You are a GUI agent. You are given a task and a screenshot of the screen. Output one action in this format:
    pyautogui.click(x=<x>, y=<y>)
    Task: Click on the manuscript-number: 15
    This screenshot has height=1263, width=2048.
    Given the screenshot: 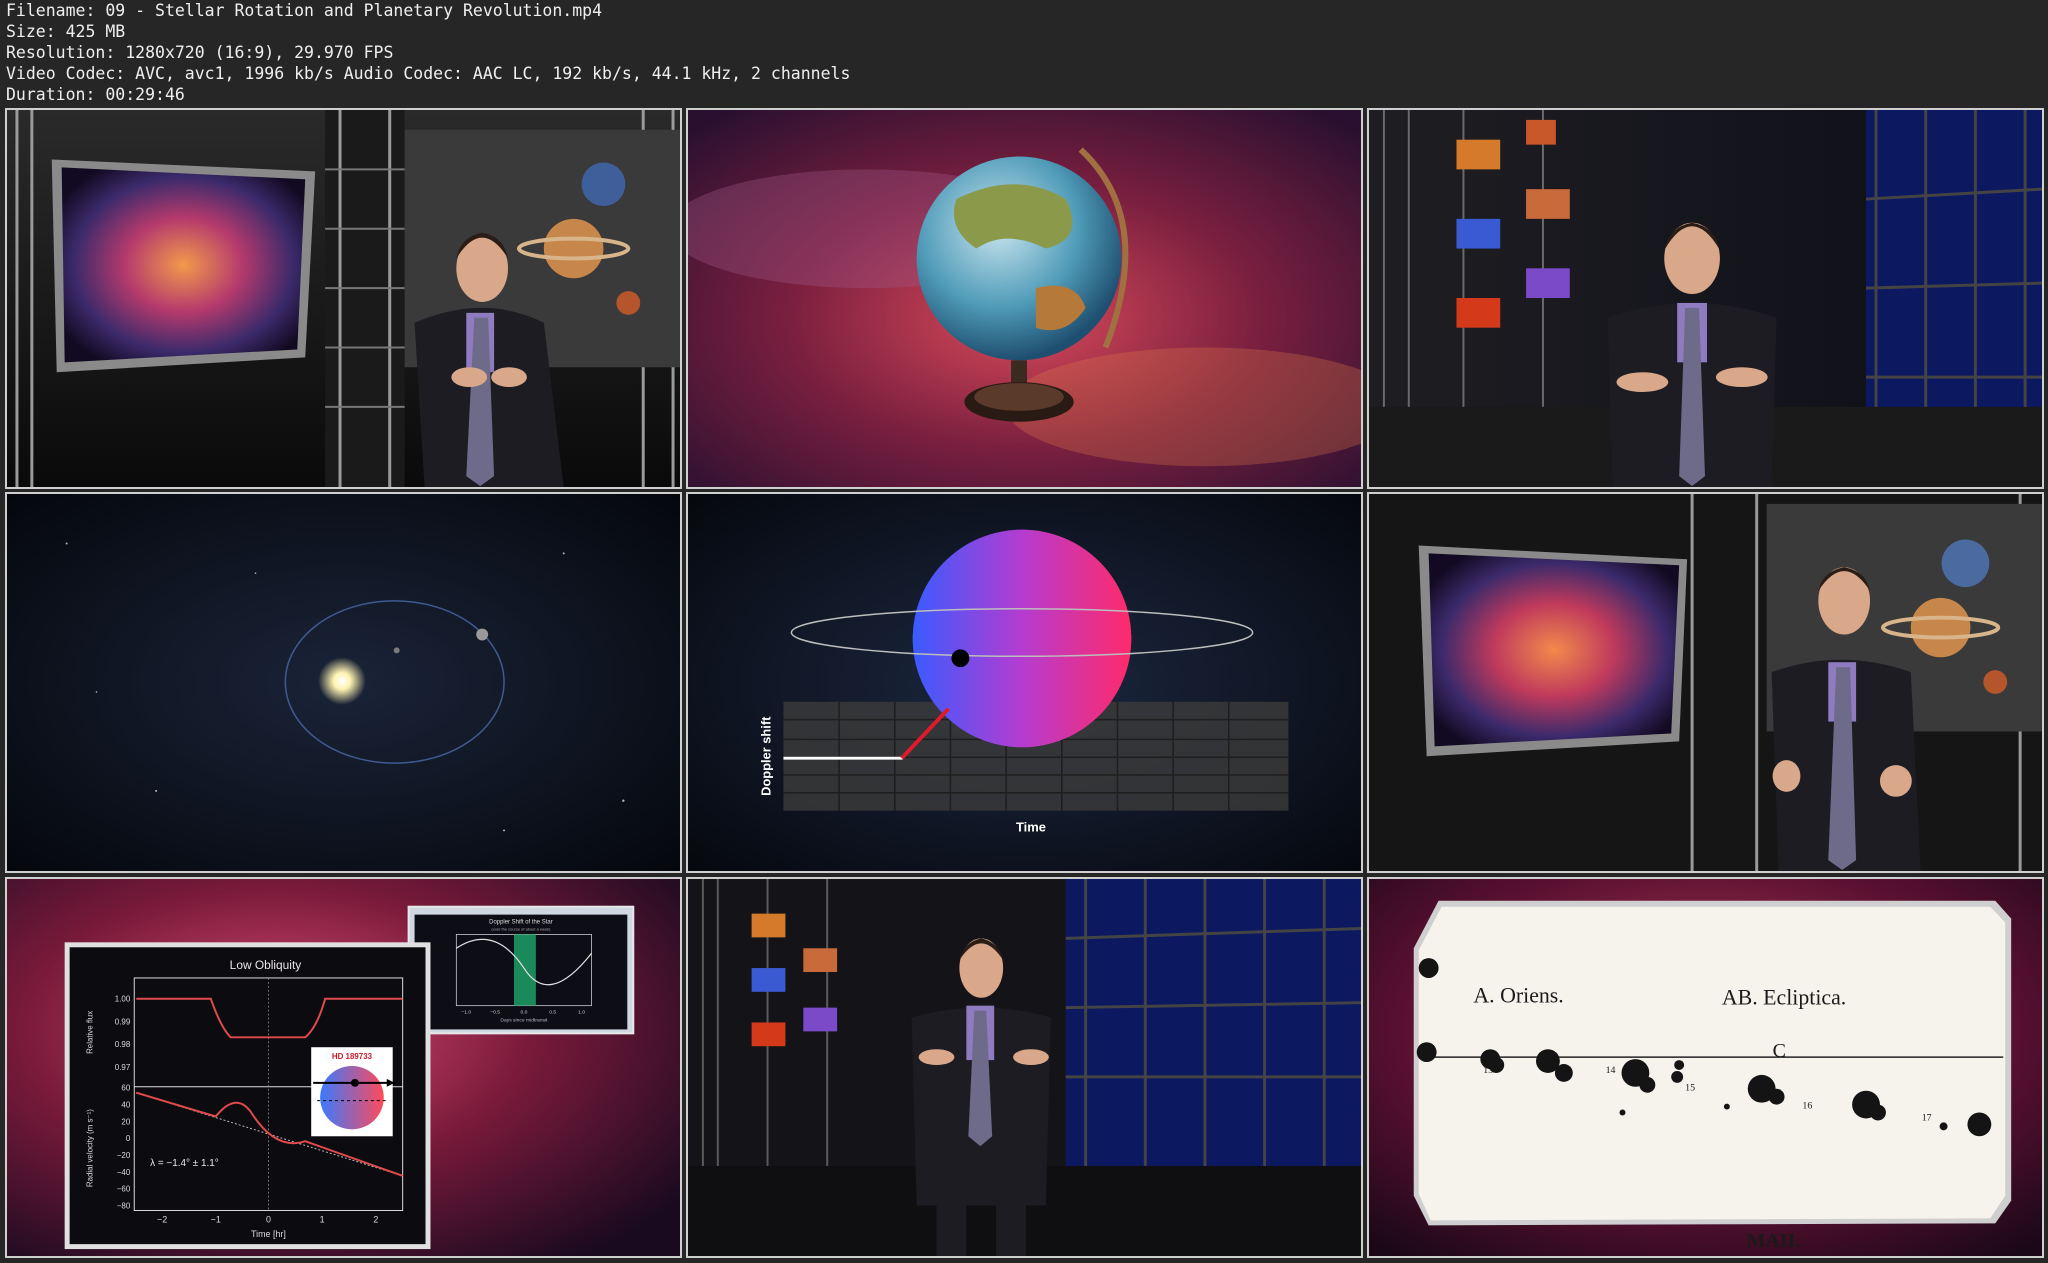 What is the action you would take?
    pyautogui.click(x=1690, y=1088)
    